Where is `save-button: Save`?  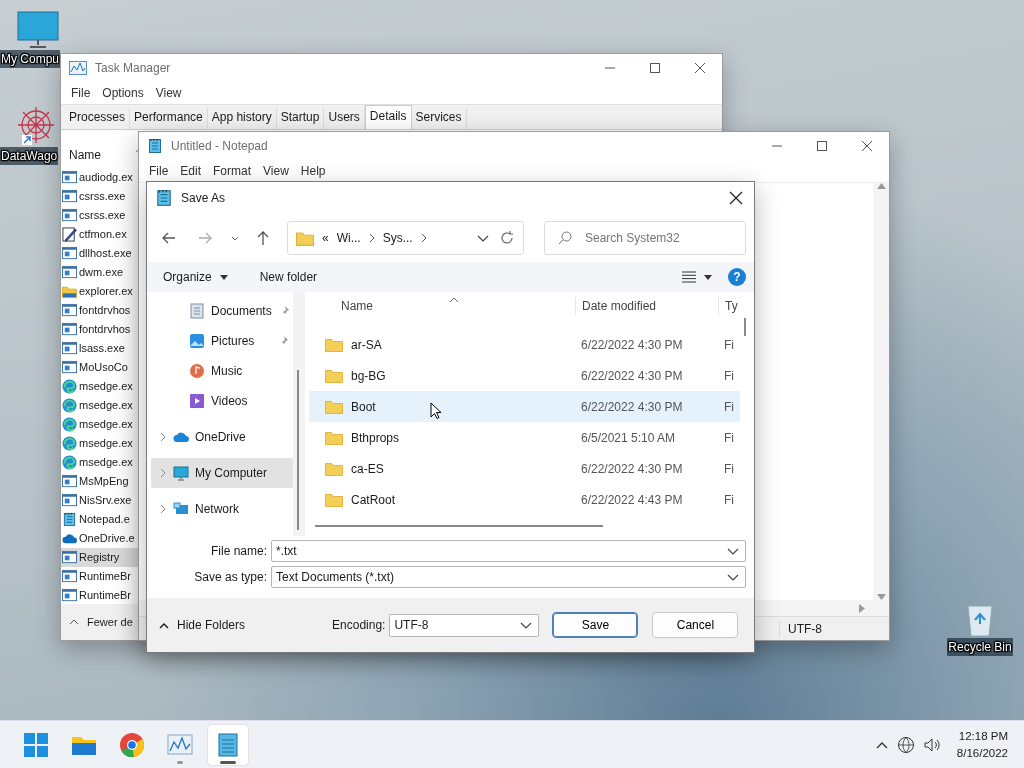
save-button: Save is located at coordinates (595, 625).